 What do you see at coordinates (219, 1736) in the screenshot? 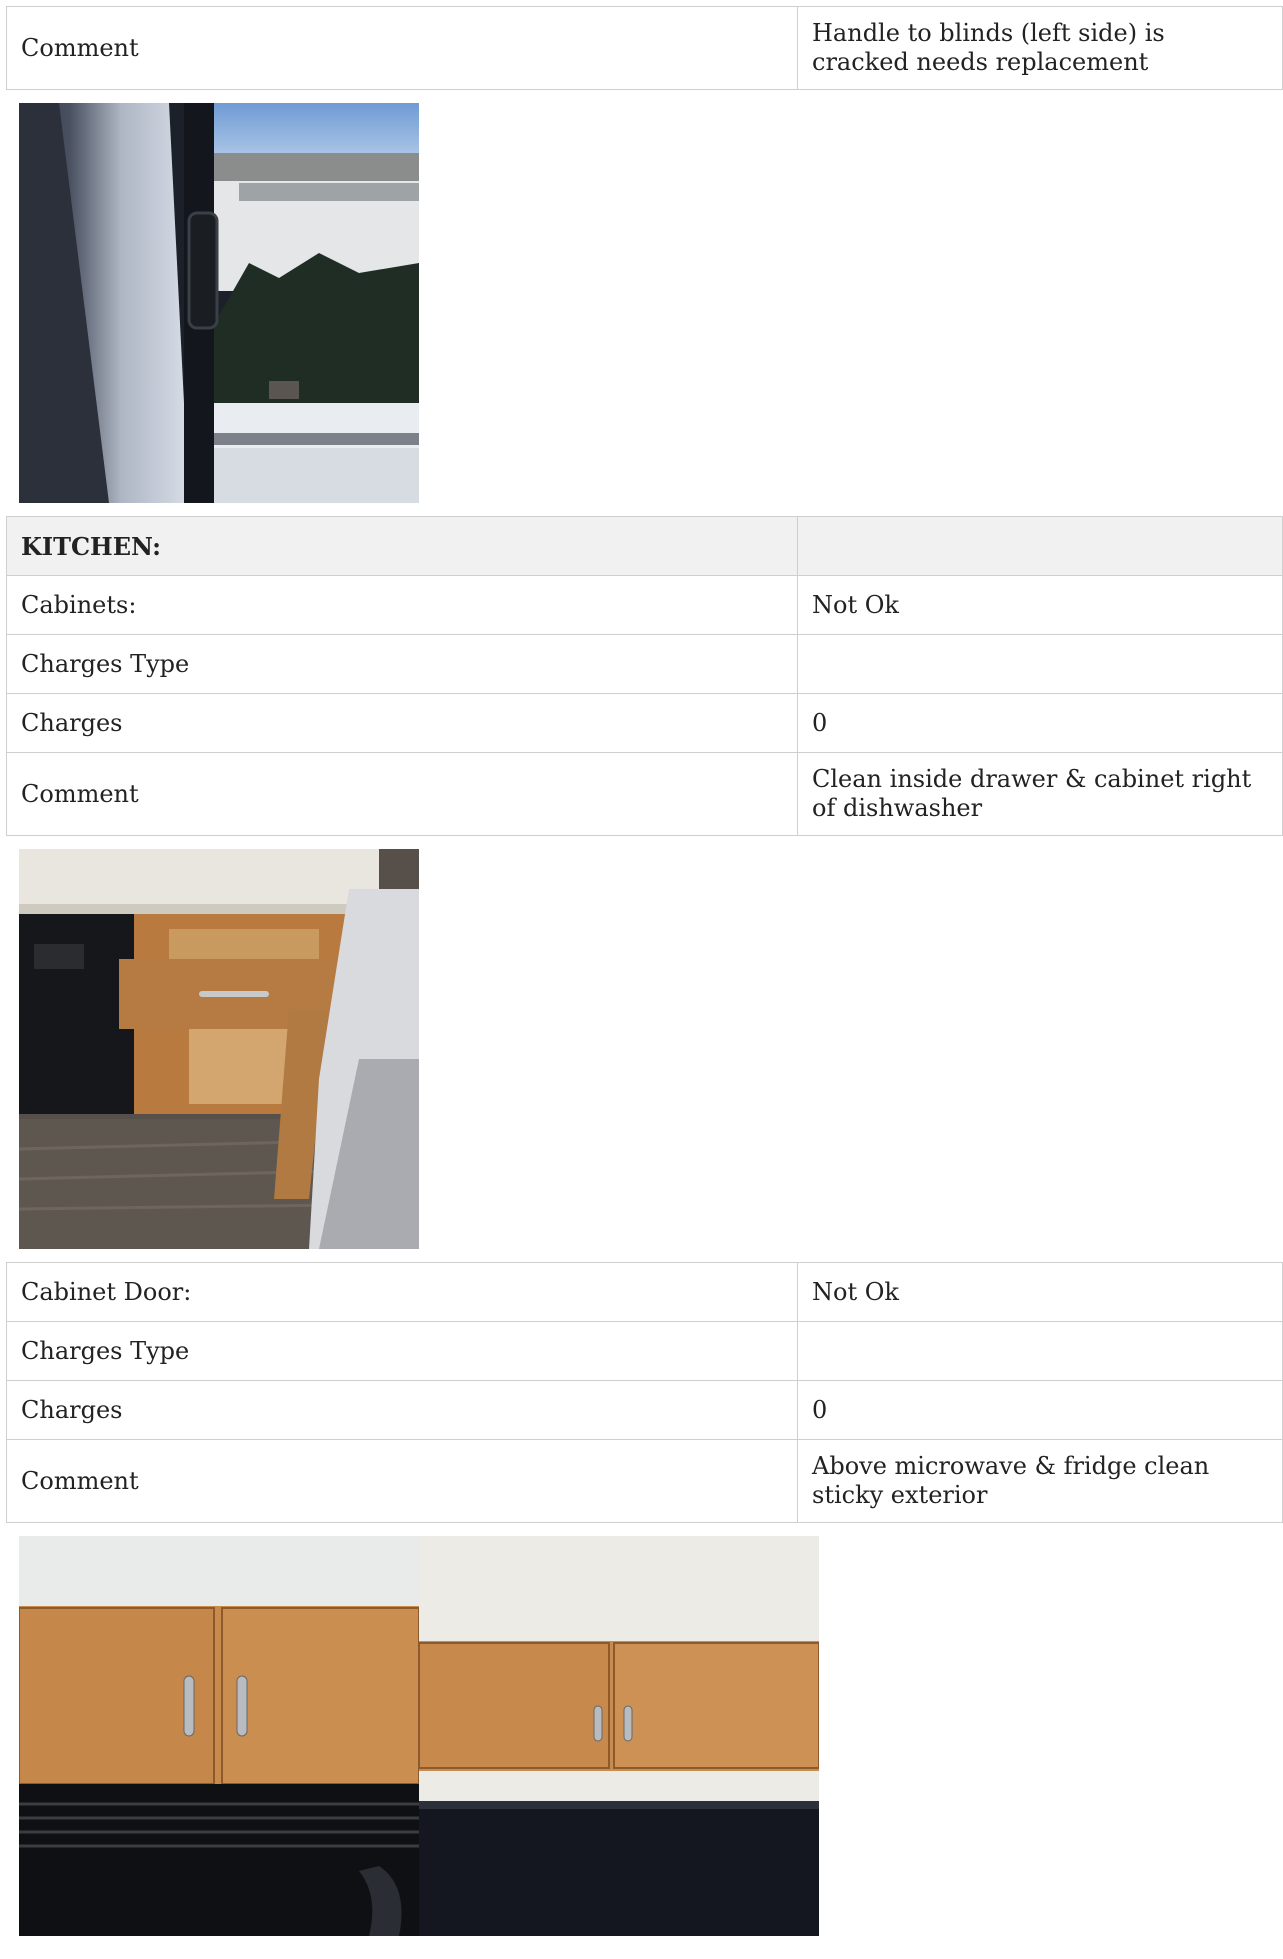
I see `microwave-cabinet-photo` at bounding box center [219, 1736].